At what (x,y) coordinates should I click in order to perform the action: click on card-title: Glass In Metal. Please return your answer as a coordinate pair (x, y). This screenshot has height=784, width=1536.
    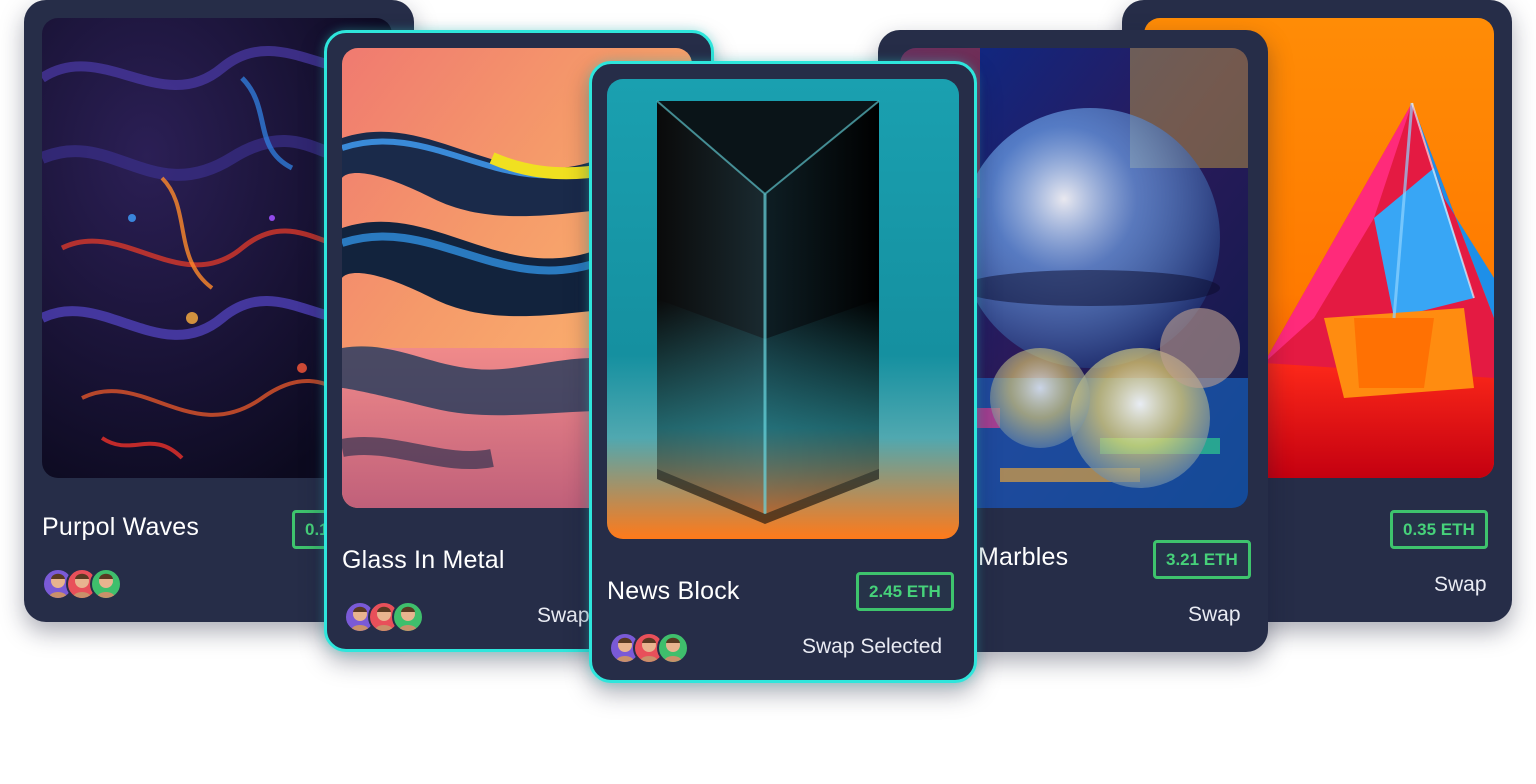
    Looking at the image, I should click on (423, 560).